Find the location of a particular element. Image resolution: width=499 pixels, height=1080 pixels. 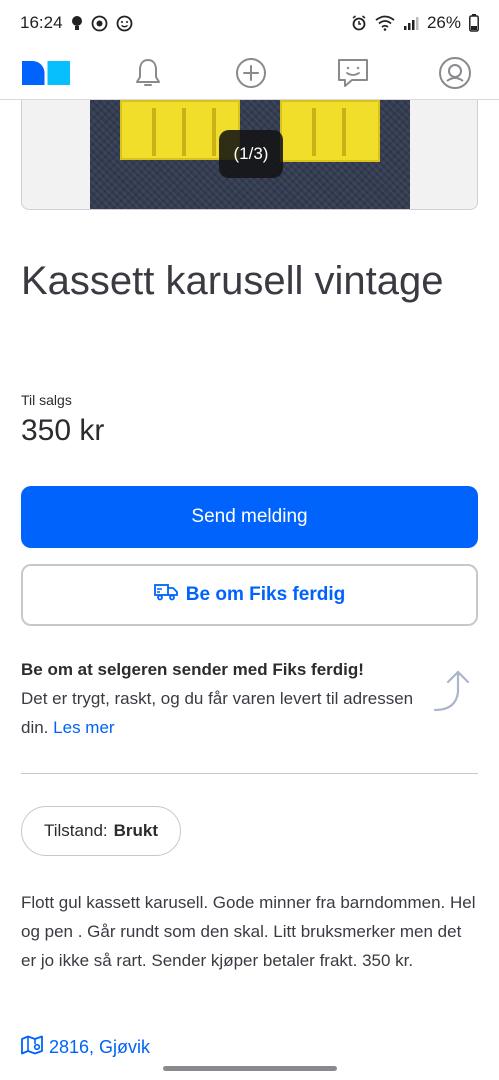

fiks-ferdig-label: Be om Fiks ferdig is located at coordinates (265, 594).